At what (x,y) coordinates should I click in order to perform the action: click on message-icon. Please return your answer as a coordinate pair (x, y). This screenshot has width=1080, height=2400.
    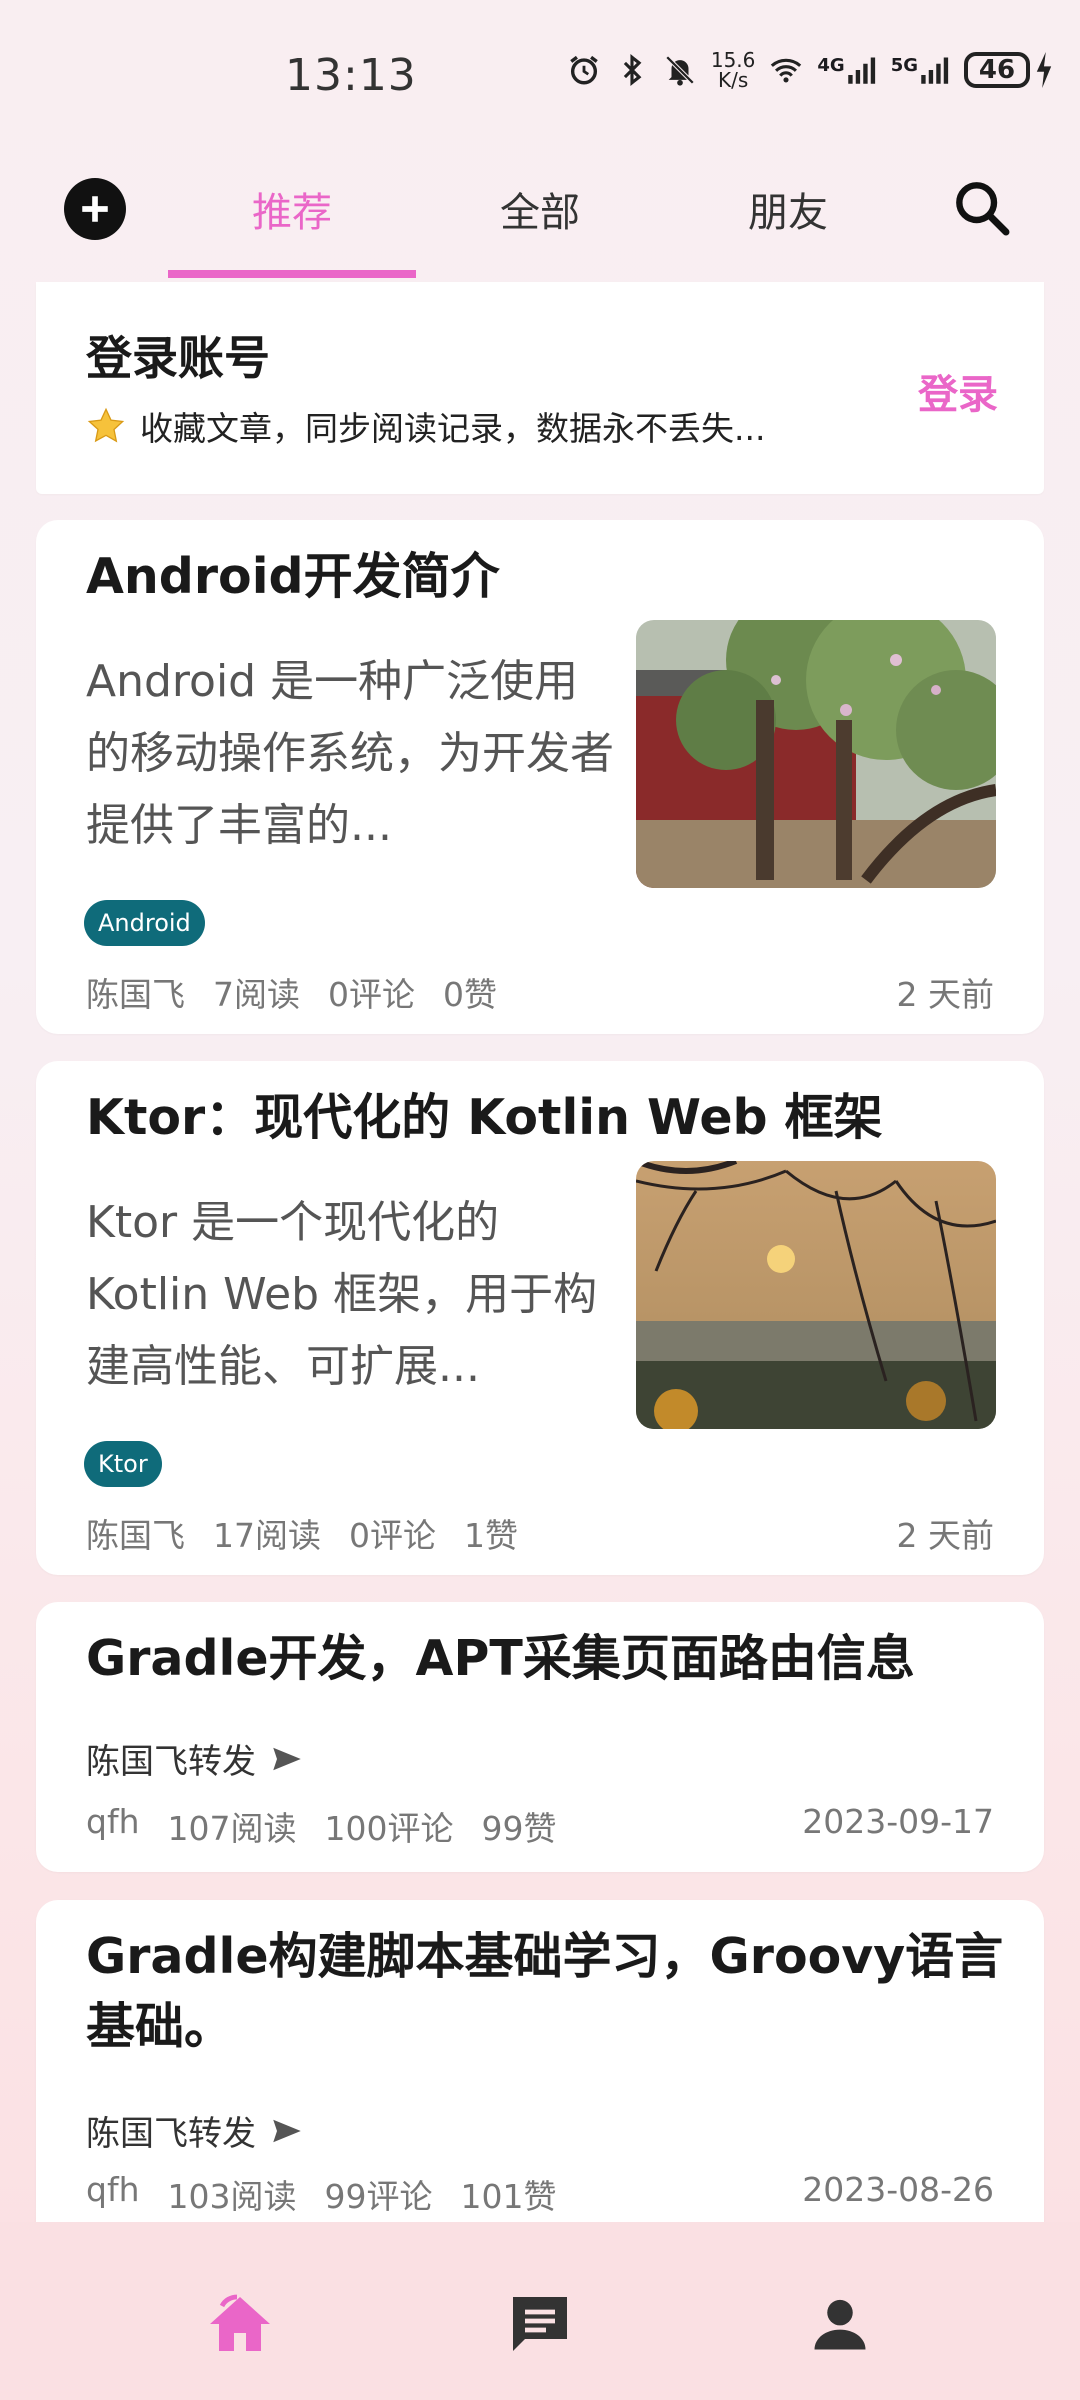
    Looking at the image, I should click on (540, 2324).